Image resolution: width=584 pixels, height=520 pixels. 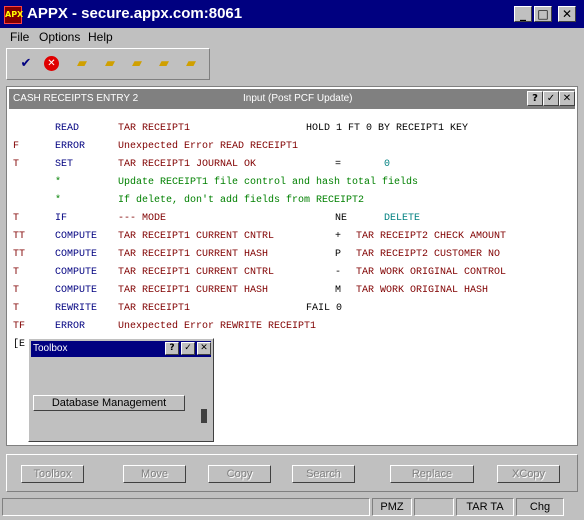 I want to click on button-bar: Toolbox Move Copy Search Replace XCopy, so click(x=292, y=473).